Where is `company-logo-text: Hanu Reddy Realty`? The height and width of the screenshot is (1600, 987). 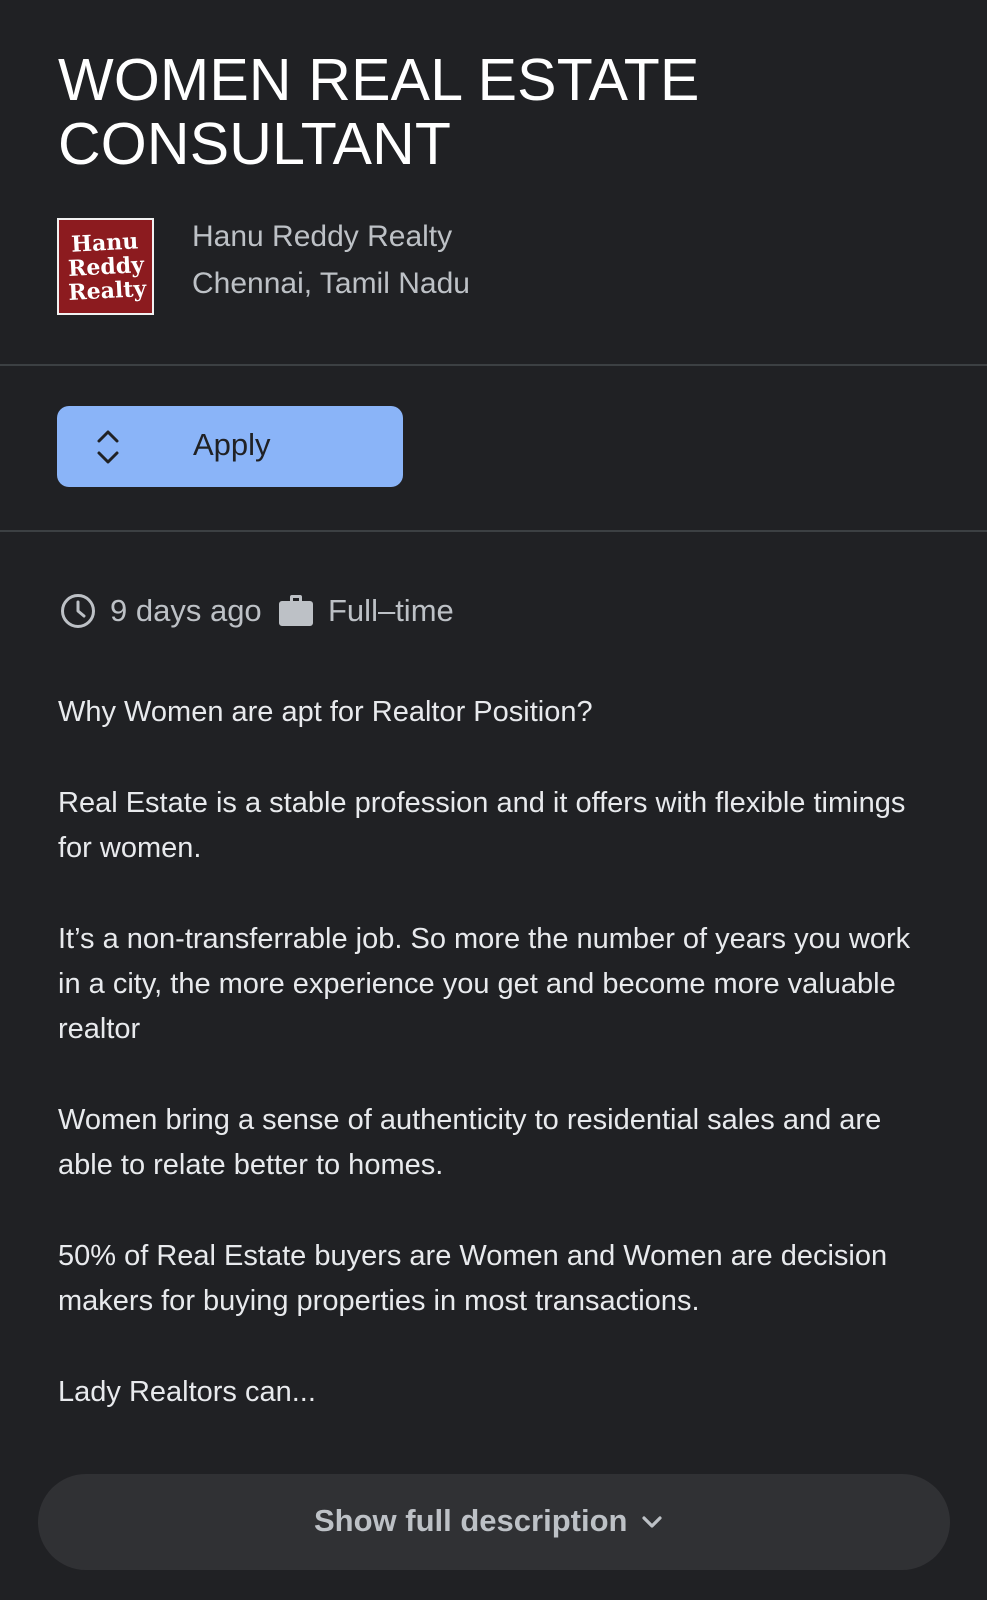 company-logo-text: Hanu Reddy Realty is located at coordinates (106, 266).